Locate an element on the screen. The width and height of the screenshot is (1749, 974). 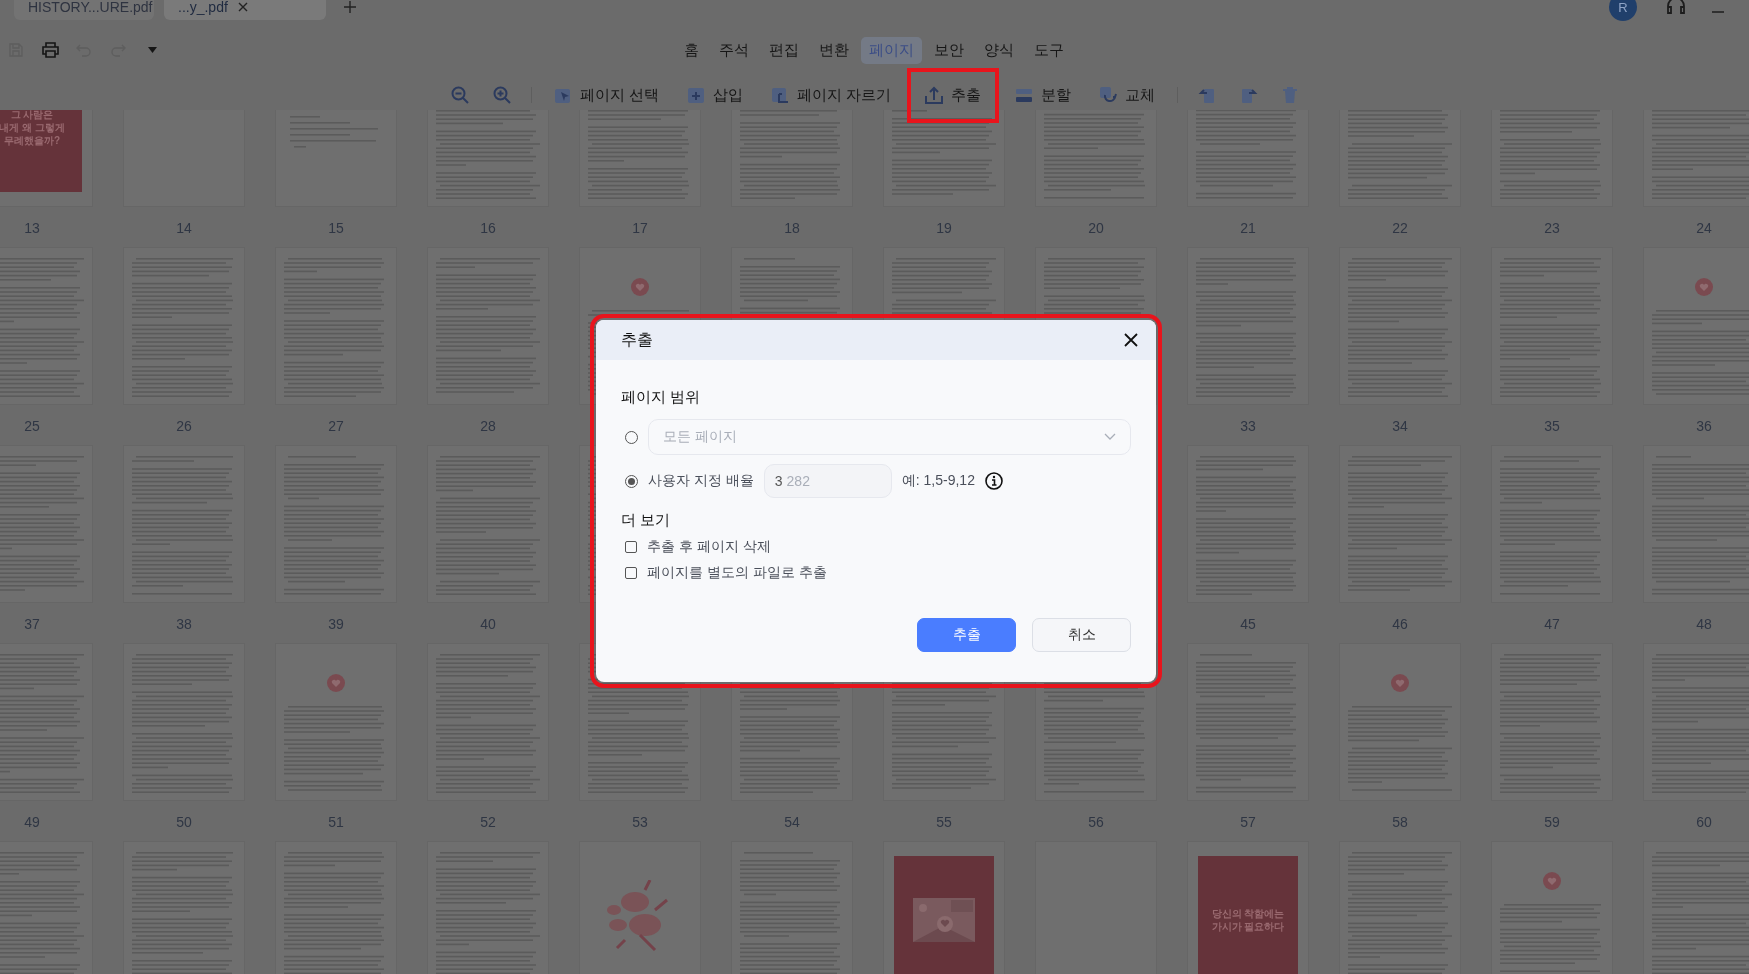
dialog-title: 추출 is located at coordinates (637, 339).